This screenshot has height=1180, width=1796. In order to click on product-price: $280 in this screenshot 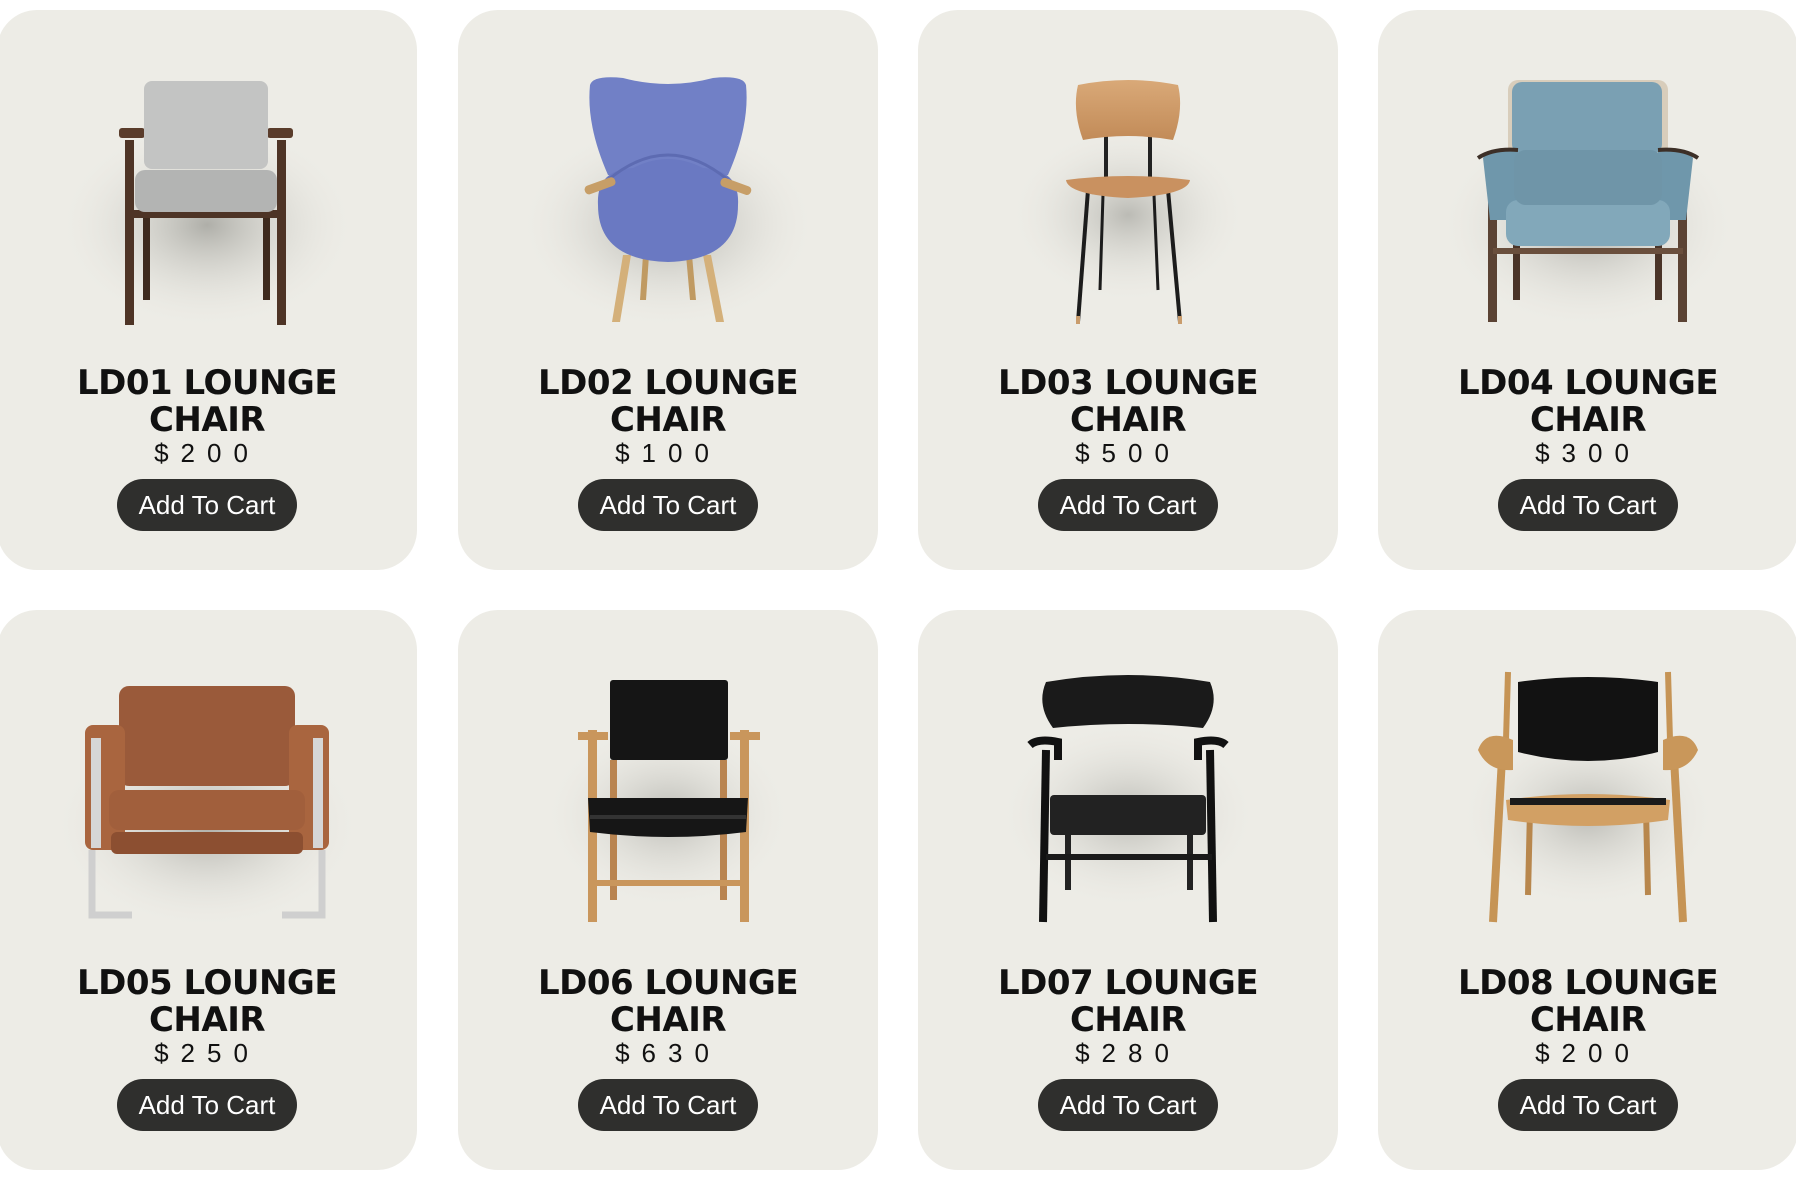, I will do `click(1128, 1053)`.